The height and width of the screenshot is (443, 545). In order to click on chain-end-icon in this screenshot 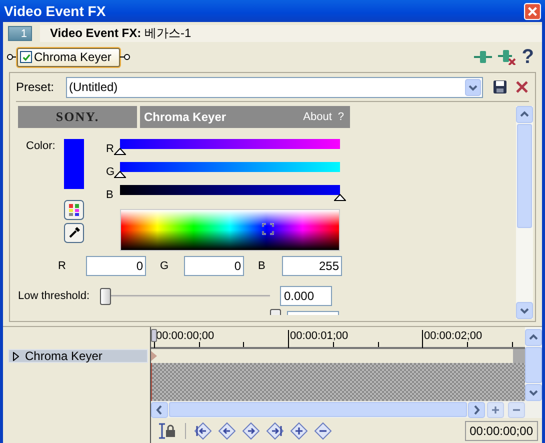, I will do `click(125, 57)`.